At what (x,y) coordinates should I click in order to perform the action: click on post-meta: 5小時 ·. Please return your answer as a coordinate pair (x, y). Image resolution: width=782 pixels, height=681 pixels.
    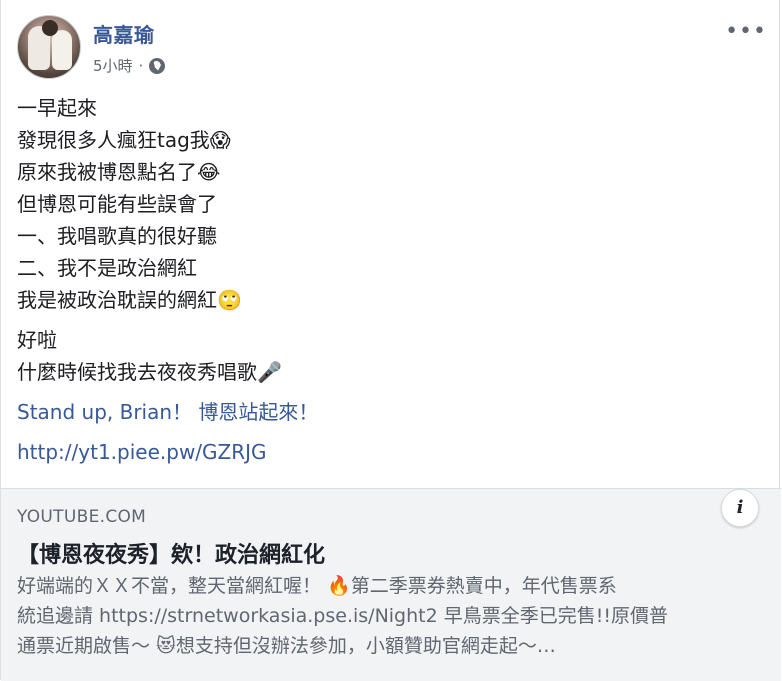
    Looking at the image, I should click on (129, 65).